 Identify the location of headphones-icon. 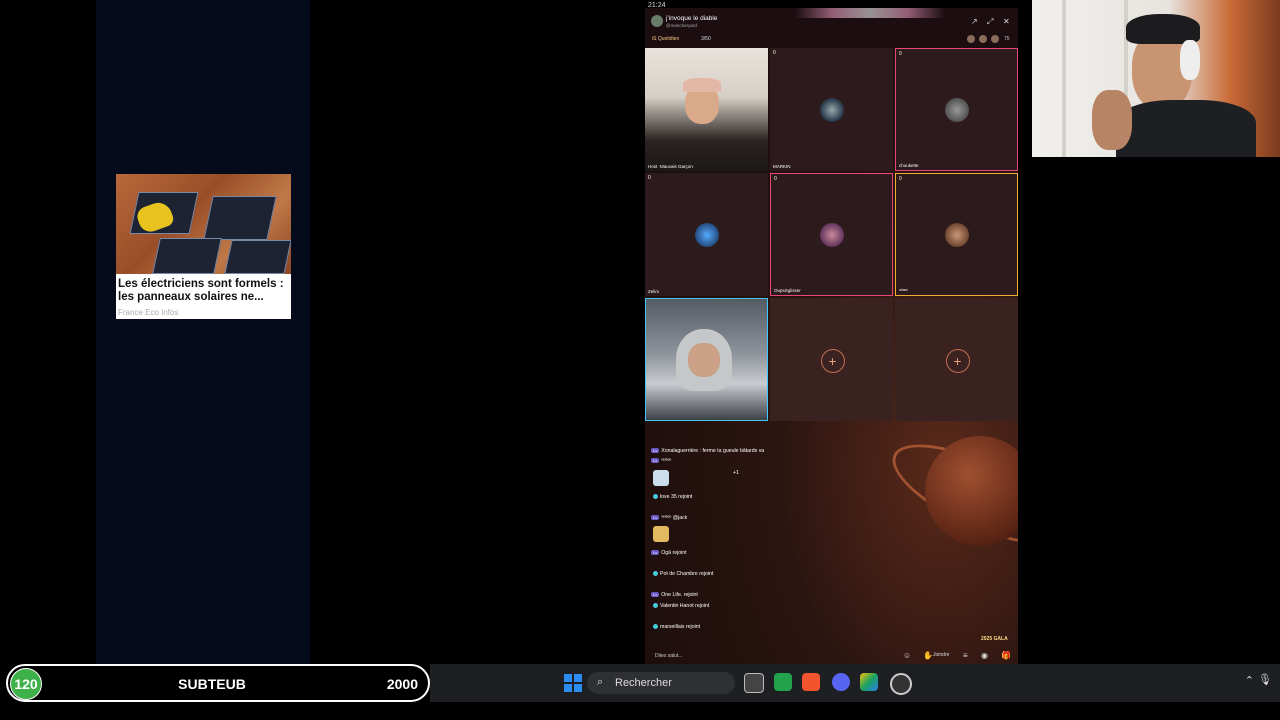
(1190, 60).